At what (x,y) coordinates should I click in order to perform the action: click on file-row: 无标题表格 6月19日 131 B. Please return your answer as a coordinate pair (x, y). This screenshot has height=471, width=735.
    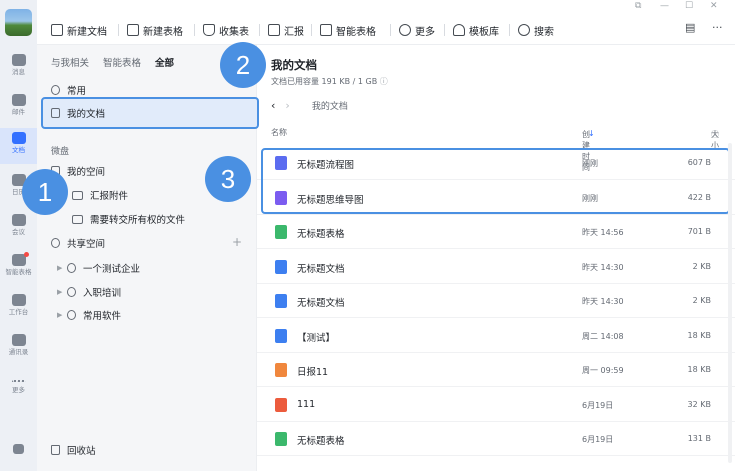
    Looking at the image, I should click on (496, 439).